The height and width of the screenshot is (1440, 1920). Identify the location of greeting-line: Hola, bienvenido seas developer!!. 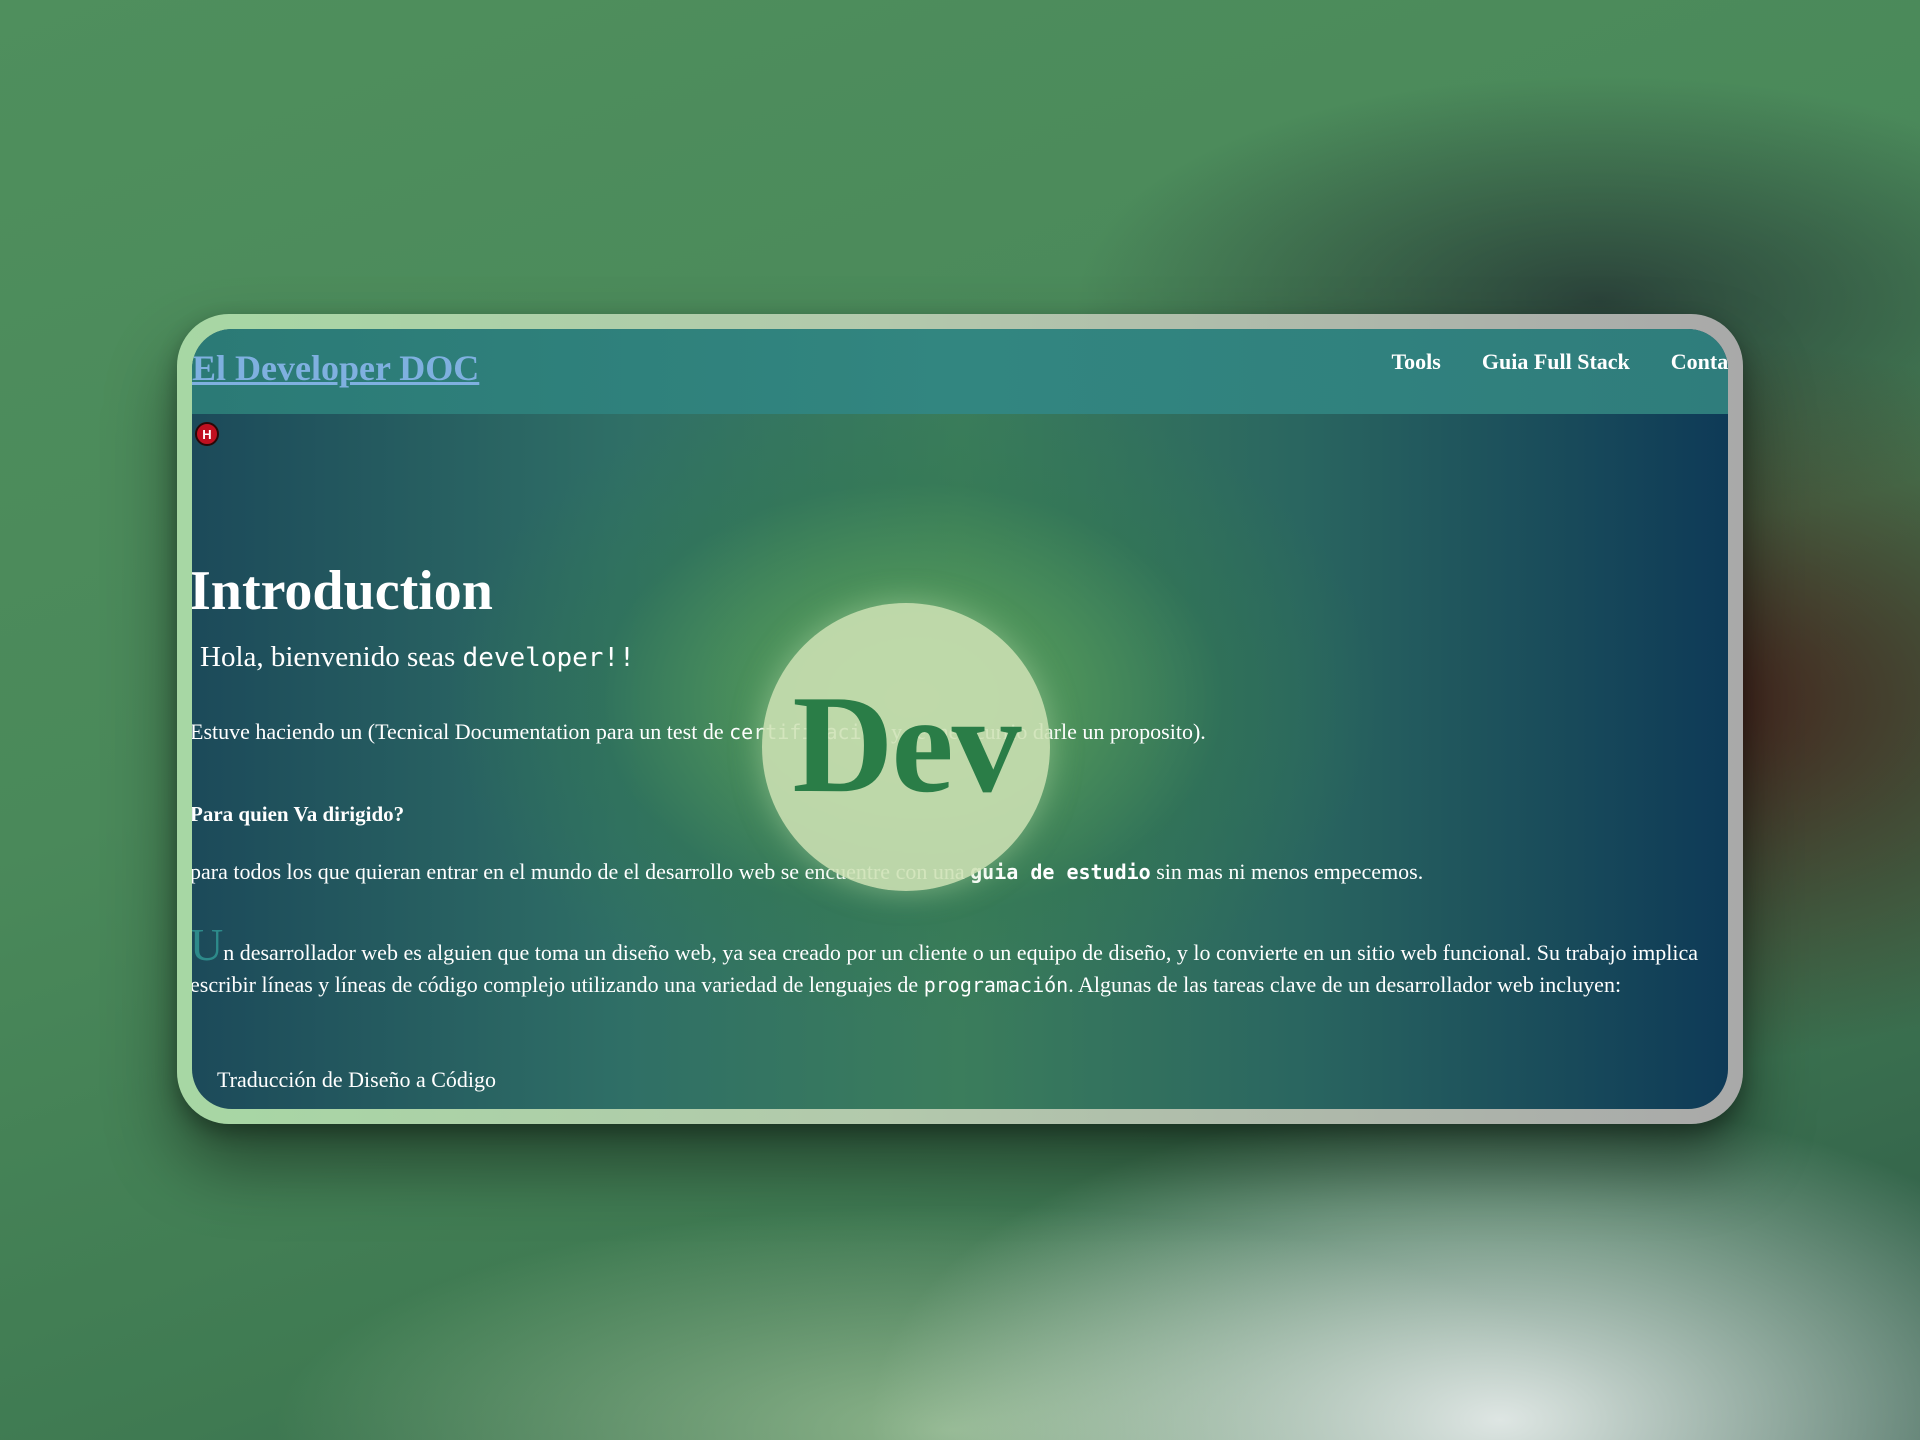
(417, 657).